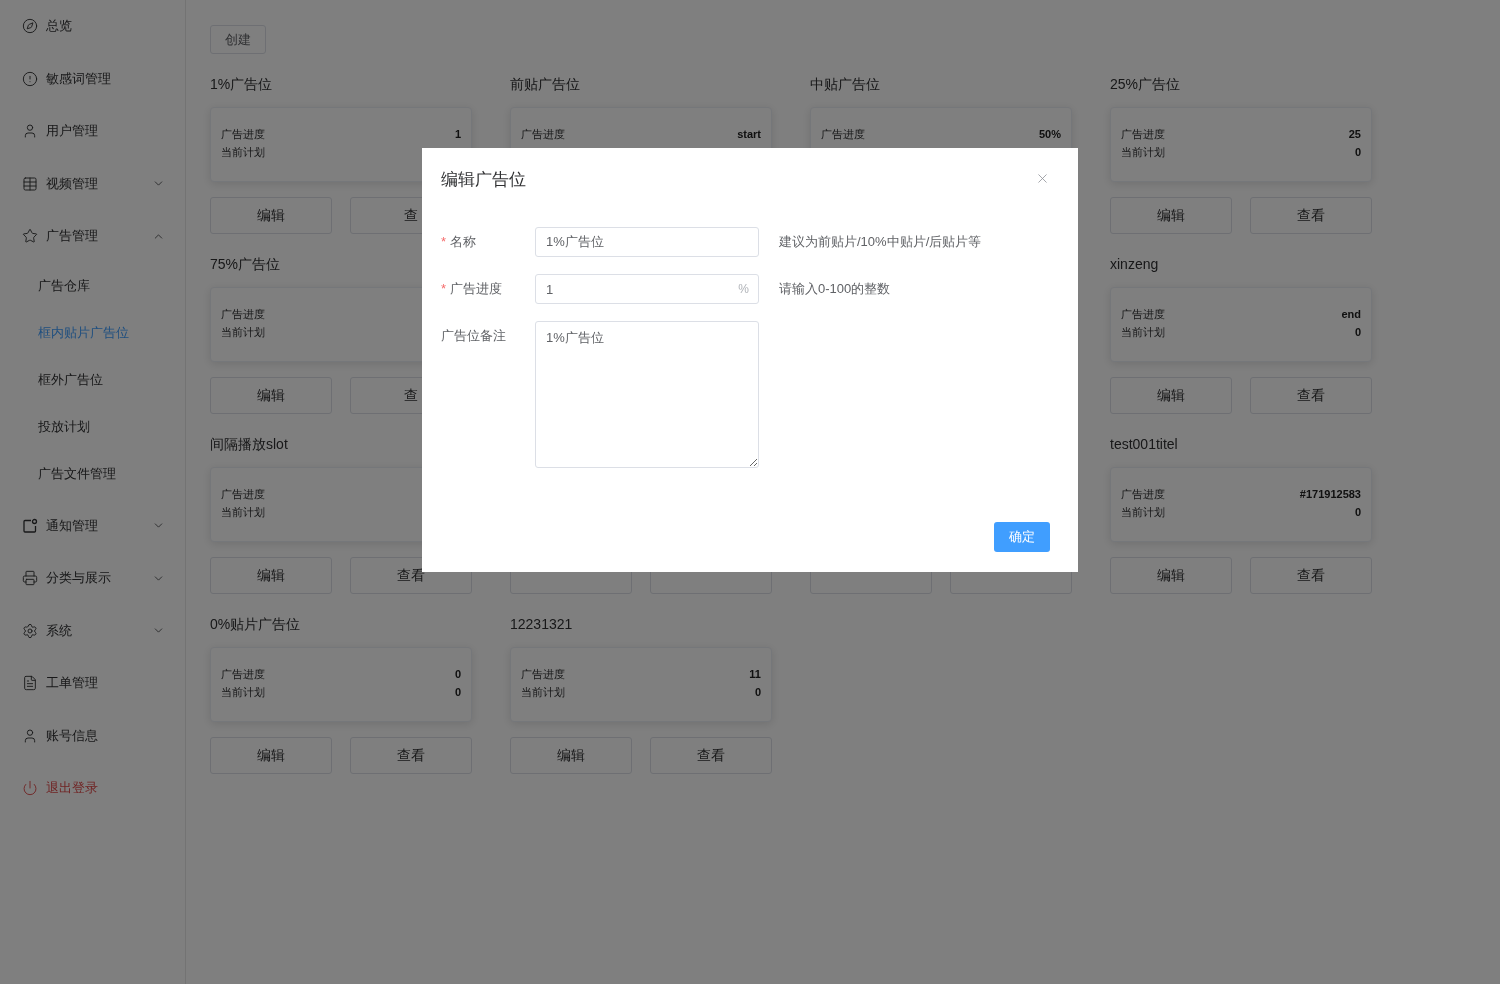 The image size is (1500, 984). What do you see at coordinates (242, 85) in the screenshot?
I see `slot-title: 1%广告位` at bounding box center [242, 85].